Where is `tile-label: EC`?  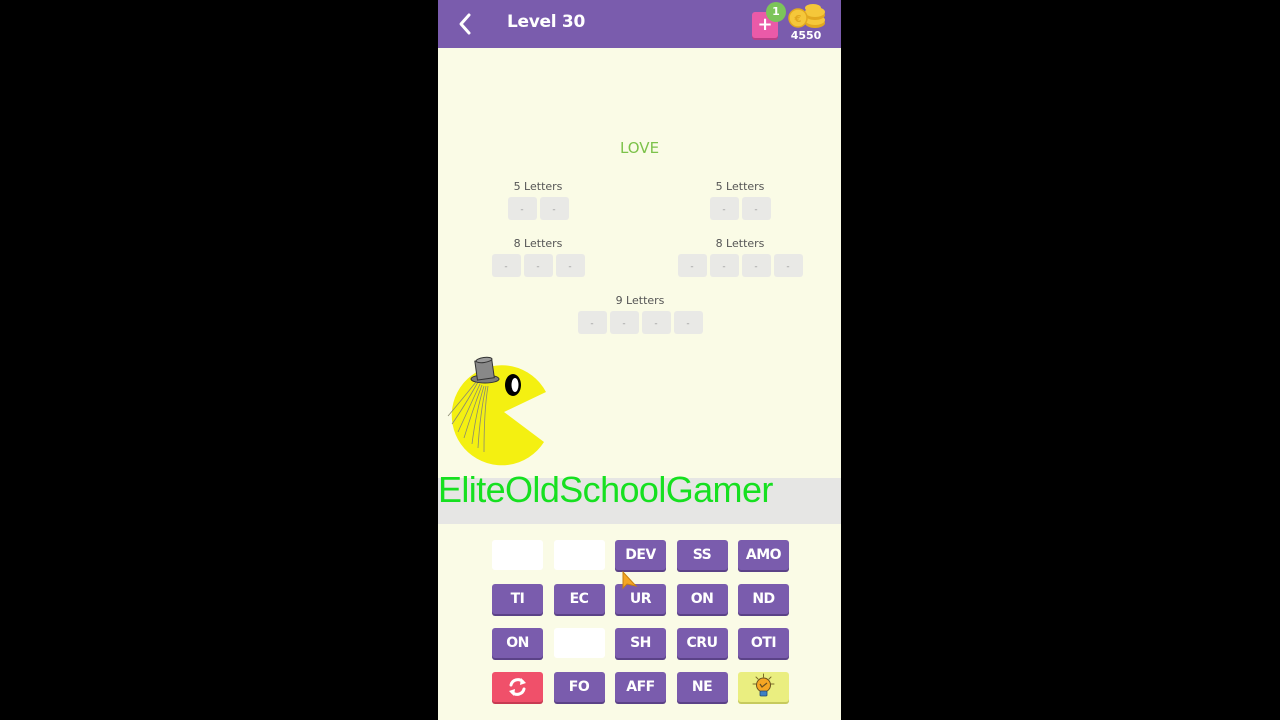 tile-label: EC is located at coordinates (579, 599).